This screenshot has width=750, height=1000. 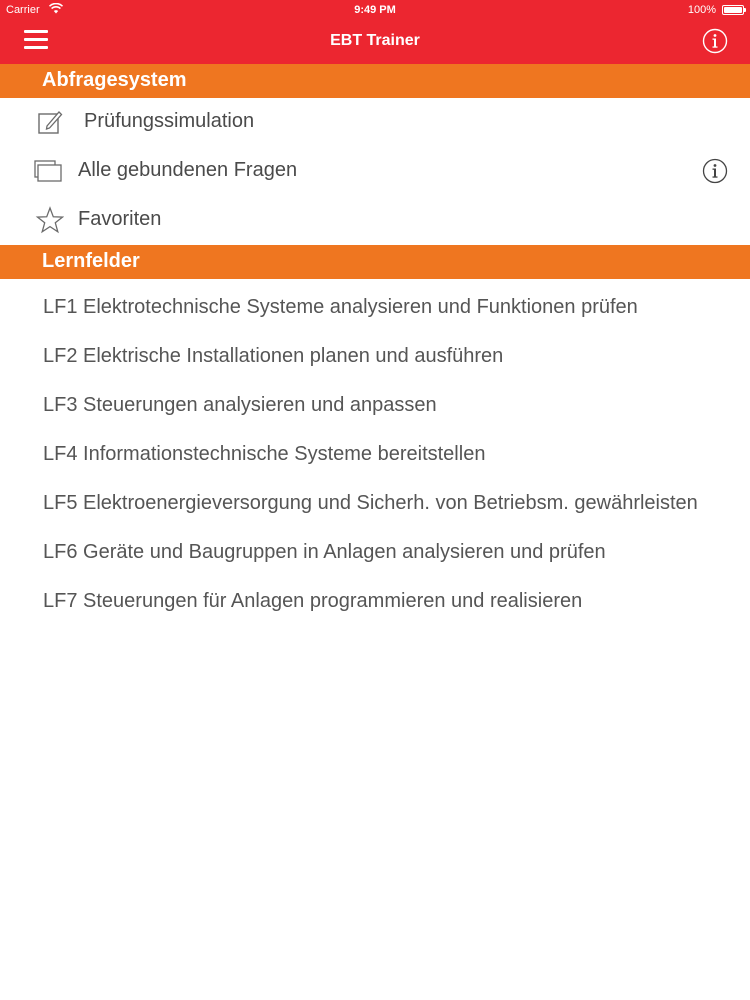 I want to click on lernfeld-item-lf3: LF3 Steuerungen analysieren und anpassen, so click(x=375, y=406).